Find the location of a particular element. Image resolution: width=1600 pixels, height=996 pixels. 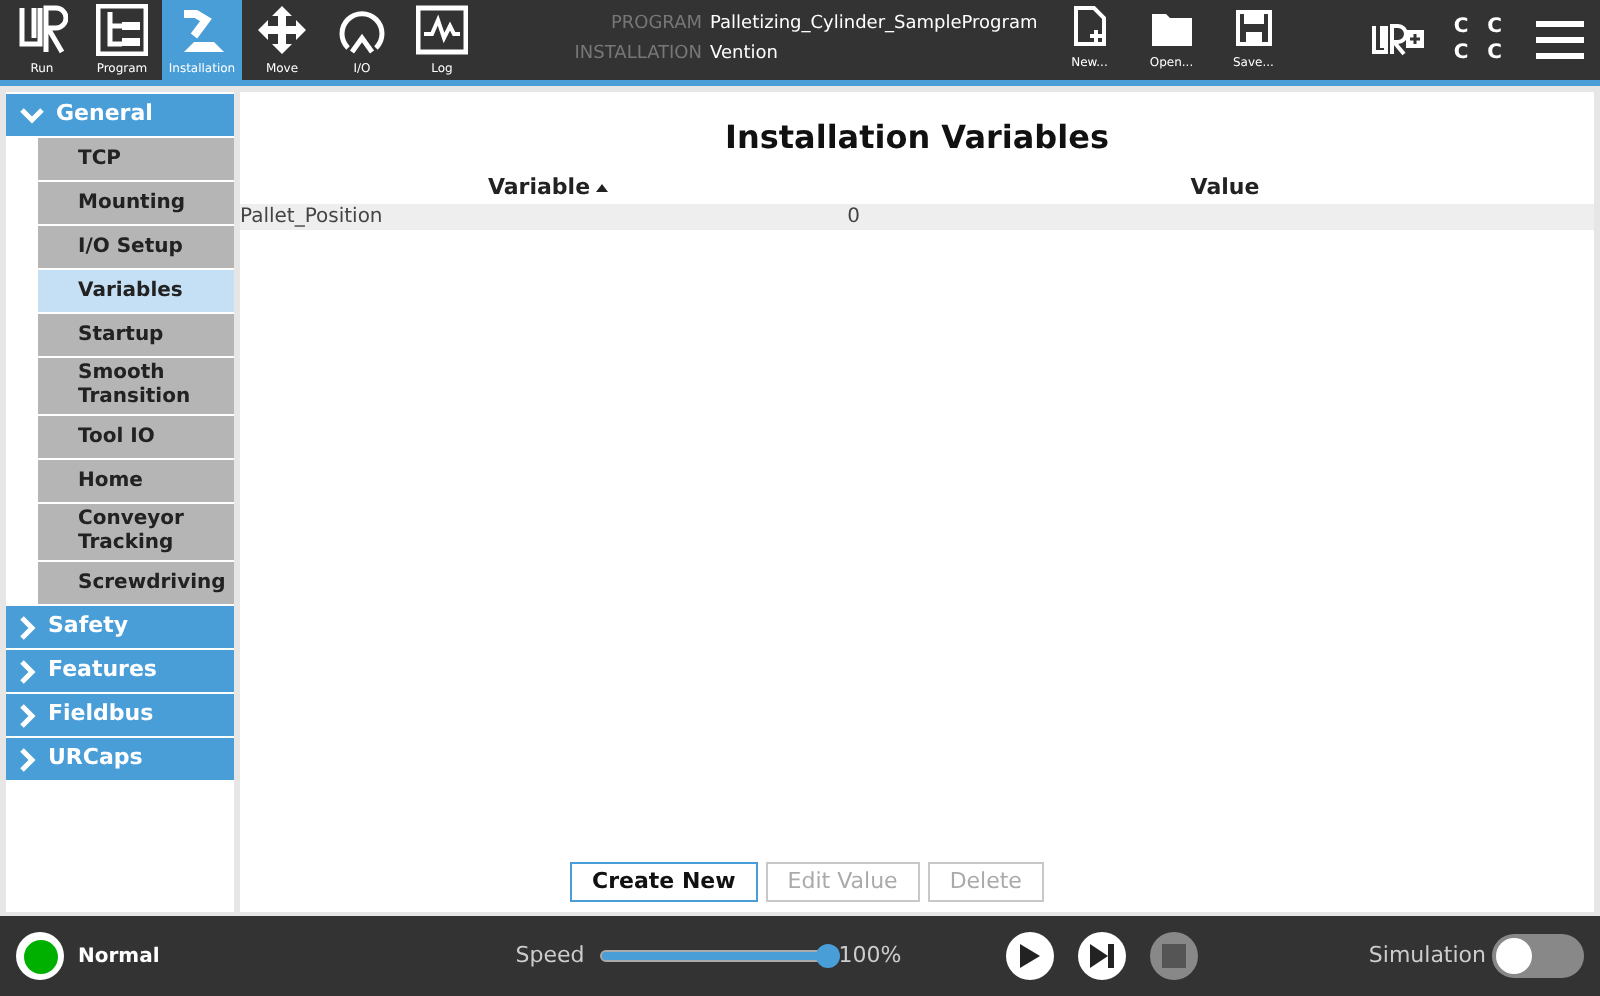

program-tree-icon is located at coordinates (122, 30).